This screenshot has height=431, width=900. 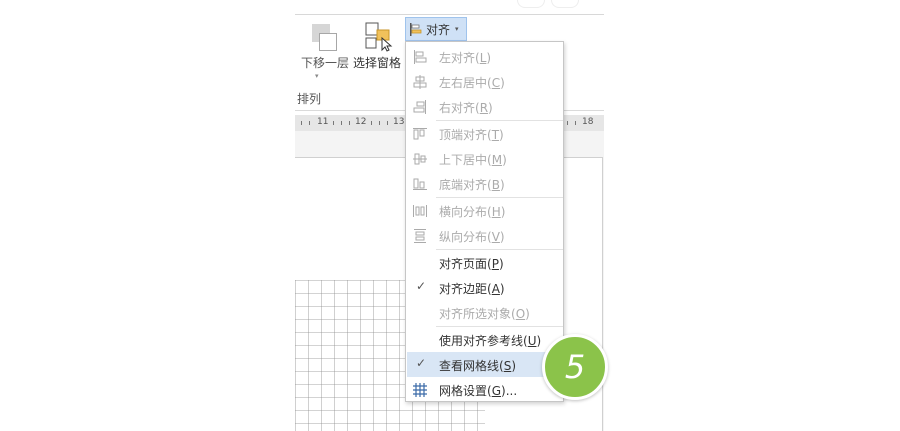 I want to click on menu-item-label: 对齐所选对象, so click(x=475, y=314).